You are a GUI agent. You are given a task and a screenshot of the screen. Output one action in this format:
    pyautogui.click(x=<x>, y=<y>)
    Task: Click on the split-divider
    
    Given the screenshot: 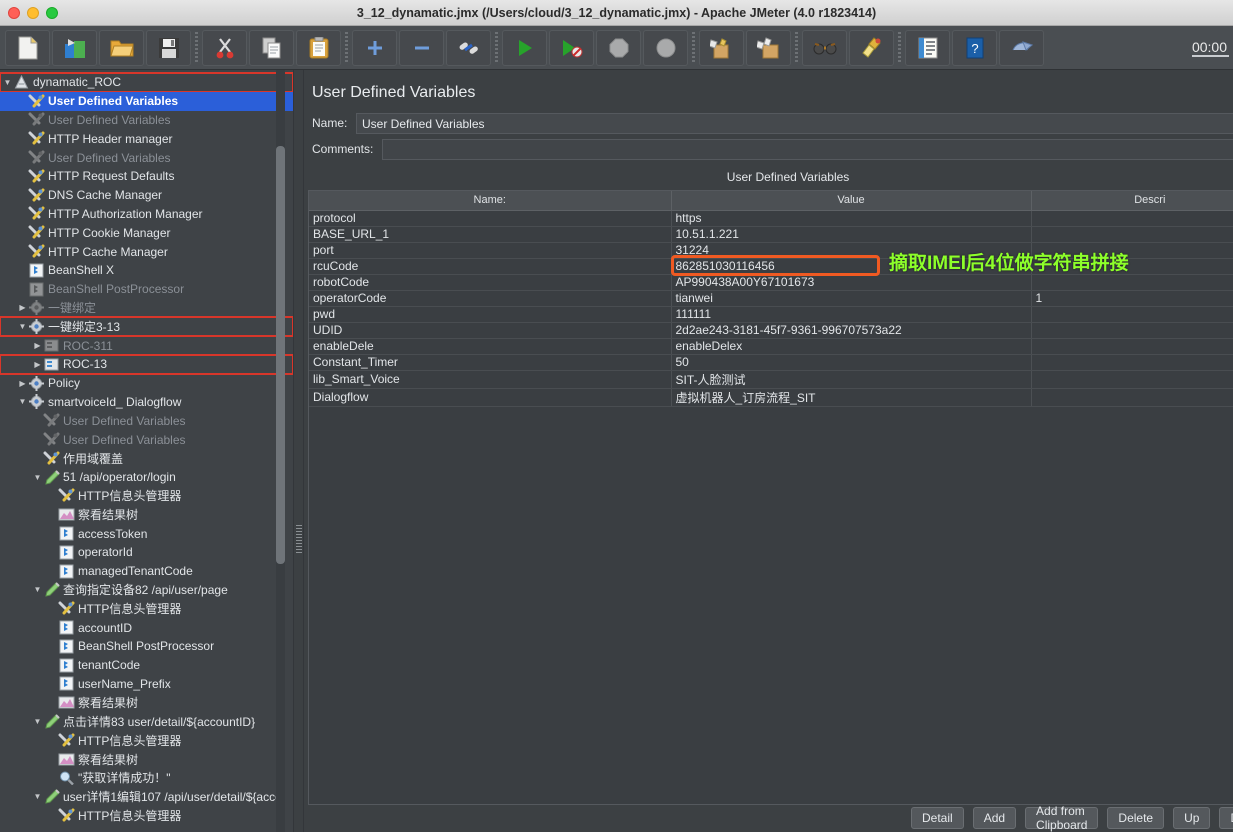 What is the action you would take?
    pyautogui.click(x=298, y=451)
    